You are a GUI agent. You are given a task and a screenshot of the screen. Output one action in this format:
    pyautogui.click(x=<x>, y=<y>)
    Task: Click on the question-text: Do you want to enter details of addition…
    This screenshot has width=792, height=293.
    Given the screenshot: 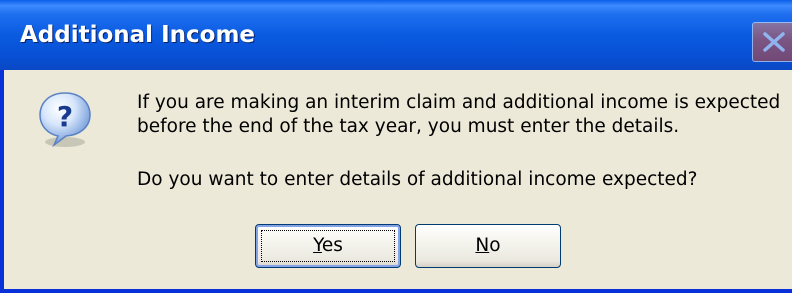 What is the action you would take?
    pyautogui.click(x=417, y=179)
    